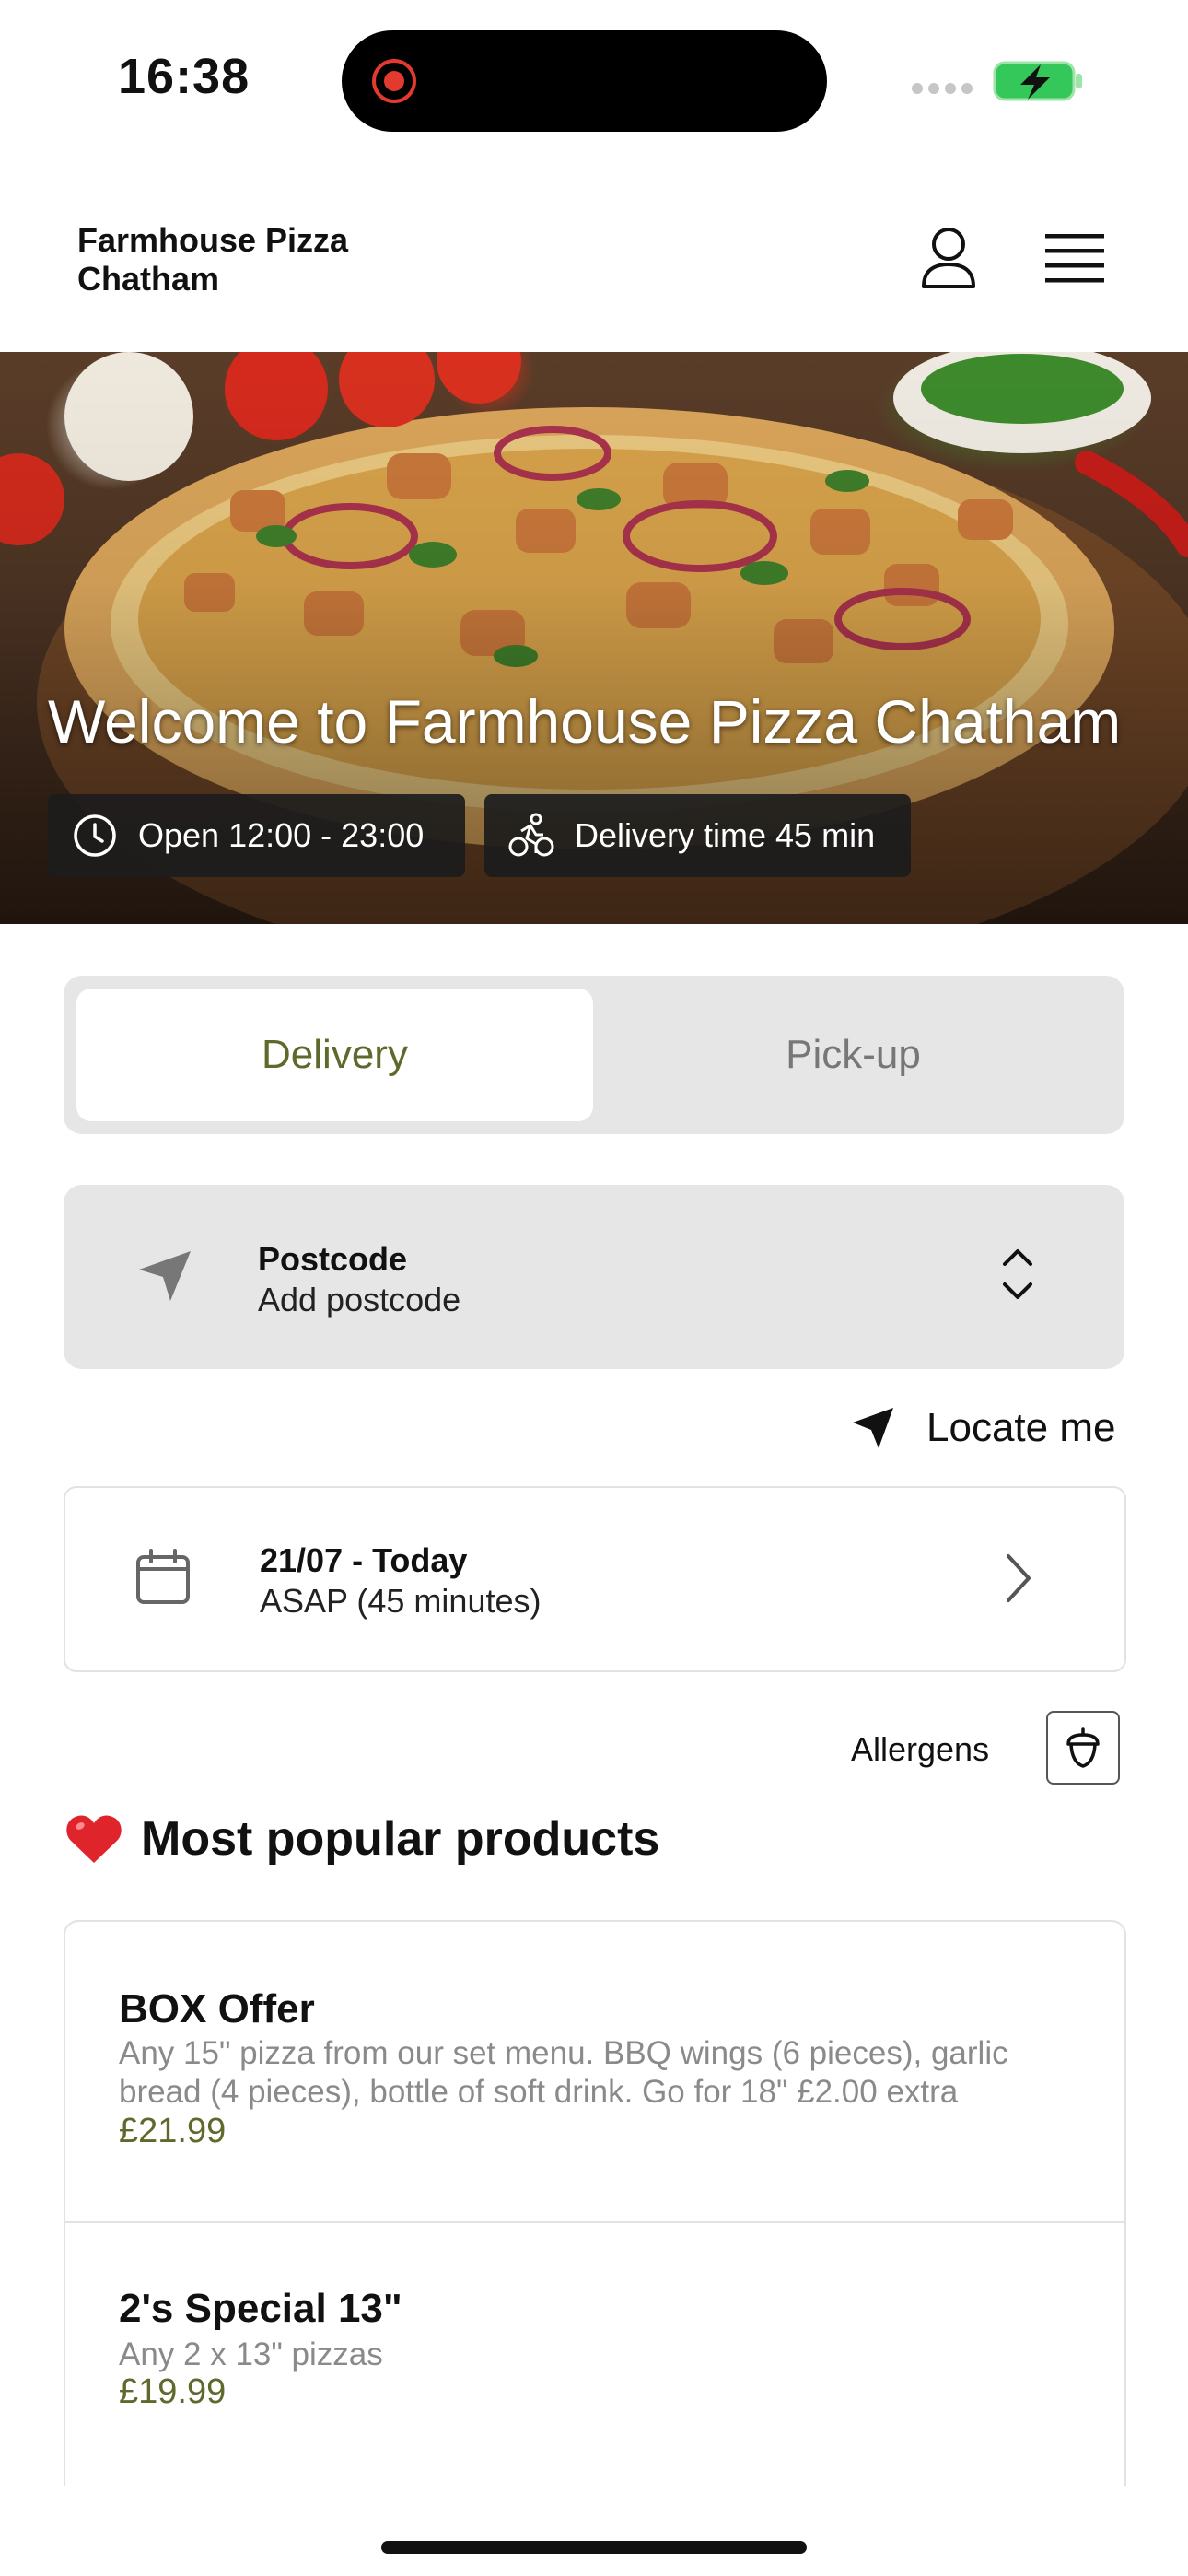 Image resolution: width=1188 pixels, height=2576 pixels. Describe the element at coordinates (173, 2131) in the screenshot. I see `product-price: £21.99` at that location.